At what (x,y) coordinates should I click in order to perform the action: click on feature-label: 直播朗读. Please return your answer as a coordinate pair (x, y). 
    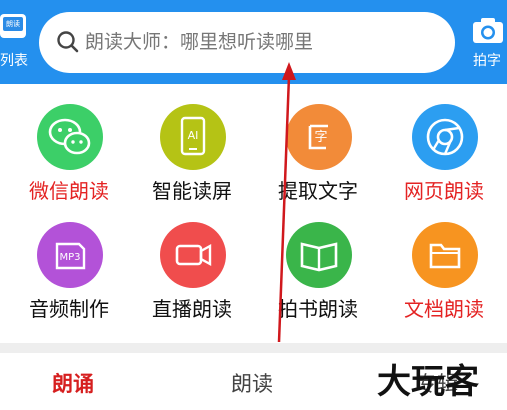
    Looking at the image, I should click on (192, 309).